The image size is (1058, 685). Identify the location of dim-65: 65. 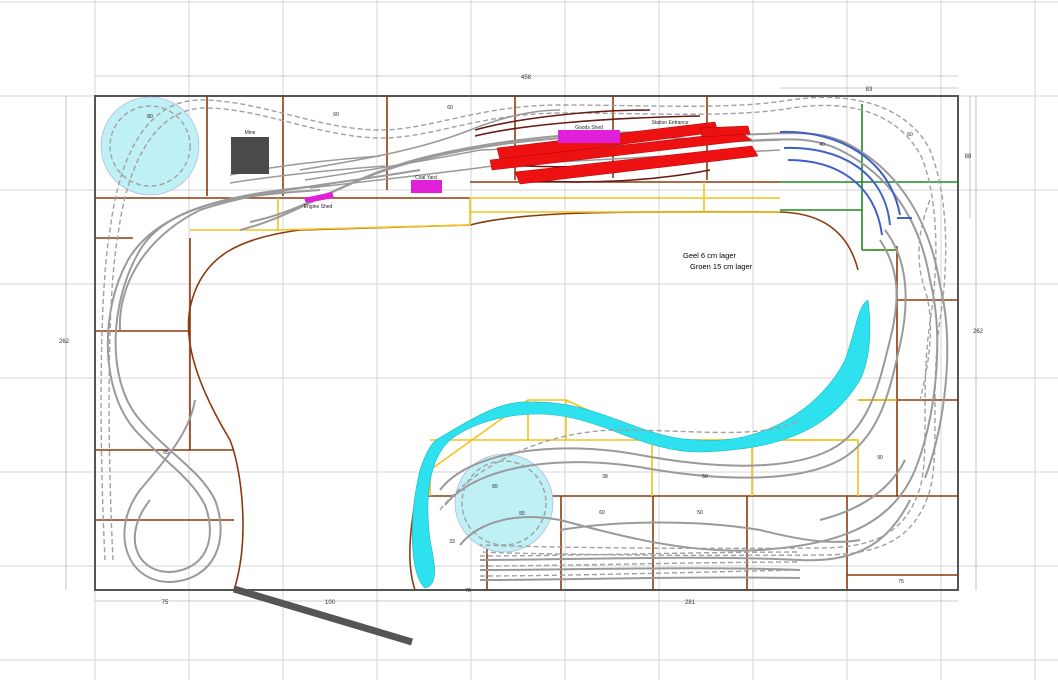
(495, 487).